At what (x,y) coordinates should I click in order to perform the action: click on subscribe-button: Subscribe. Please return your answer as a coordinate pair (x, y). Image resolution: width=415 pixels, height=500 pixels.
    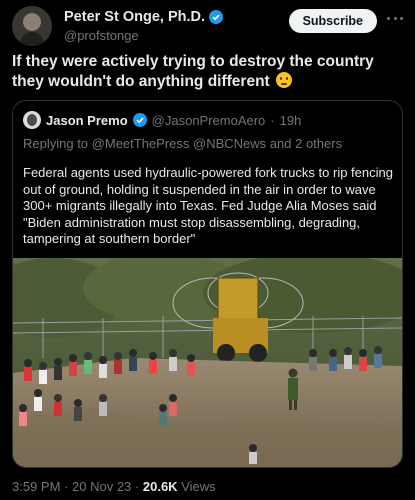
    Looking at the image, I should click on (332, 21).